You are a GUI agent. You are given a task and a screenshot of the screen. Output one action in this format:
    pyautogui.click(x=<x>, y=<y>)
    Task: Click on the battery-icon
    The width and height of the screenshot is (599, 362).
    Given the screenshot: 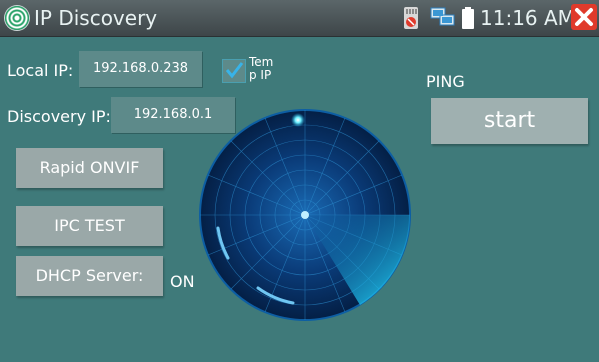 What is the action you would take?
    pyautogui.click(x=468, y=18)
    